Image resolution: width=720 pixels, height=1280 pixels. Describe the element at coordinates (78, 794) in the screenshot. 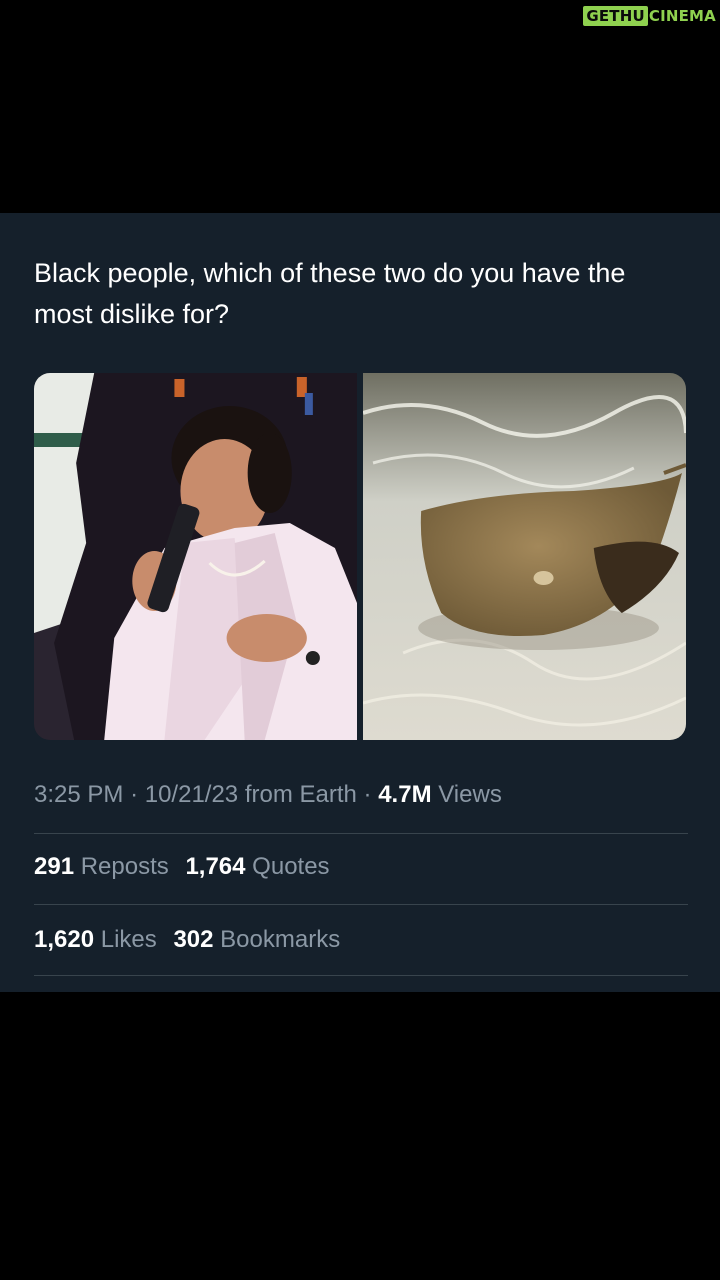

I see `tweet-time: 3:25 PM` at that location.